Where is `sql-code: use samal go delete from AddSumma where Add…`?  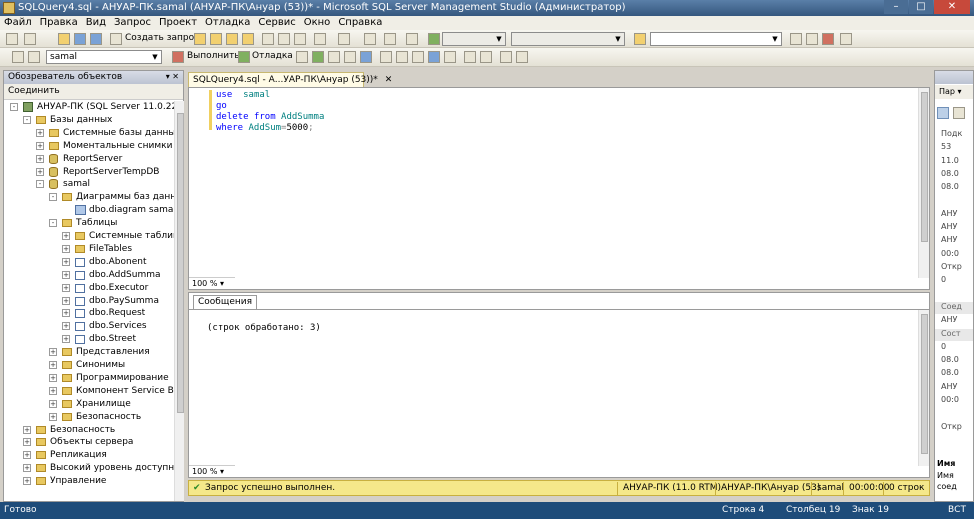 sql-code: use samal go delete from AddSumma where Add… is located at coordinates (270, 112).